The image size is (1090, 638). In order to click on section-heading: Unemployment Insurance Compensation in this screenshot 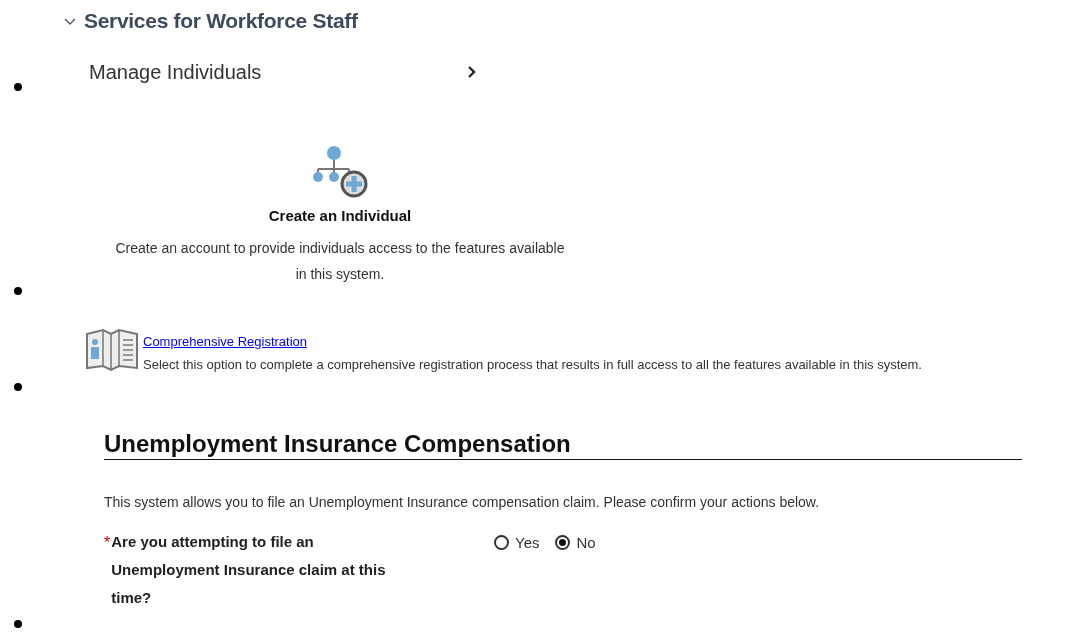, I will do `click(563, 444)`.